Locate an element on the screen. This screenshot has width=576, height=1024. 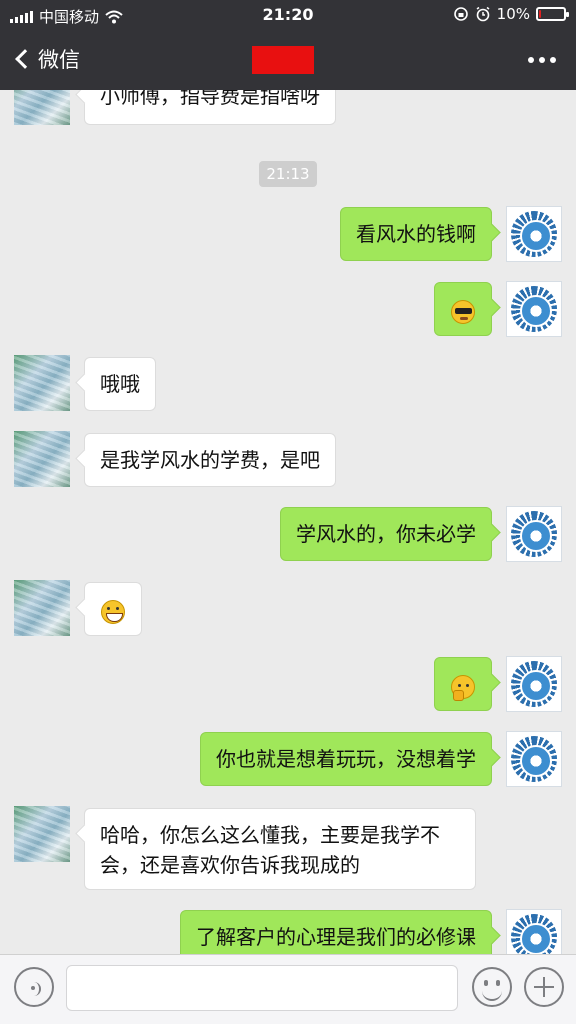
back-button: 微信 is located at coordinates (46, 59).